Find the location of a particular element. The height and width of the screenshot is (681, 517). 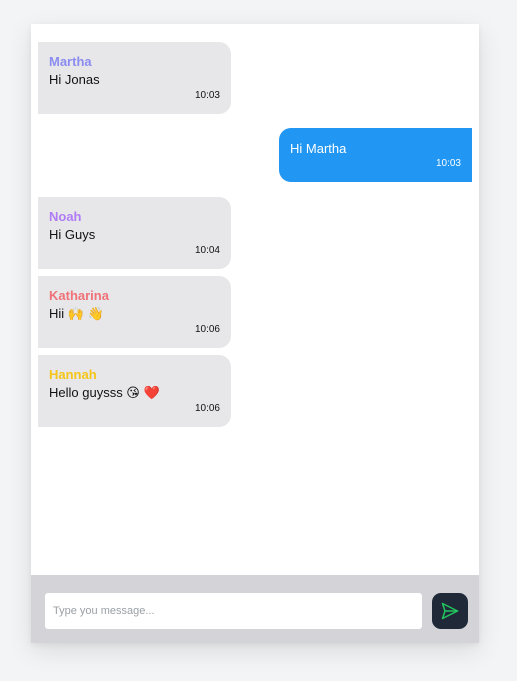

message-input is located at coordinates (233, 611).